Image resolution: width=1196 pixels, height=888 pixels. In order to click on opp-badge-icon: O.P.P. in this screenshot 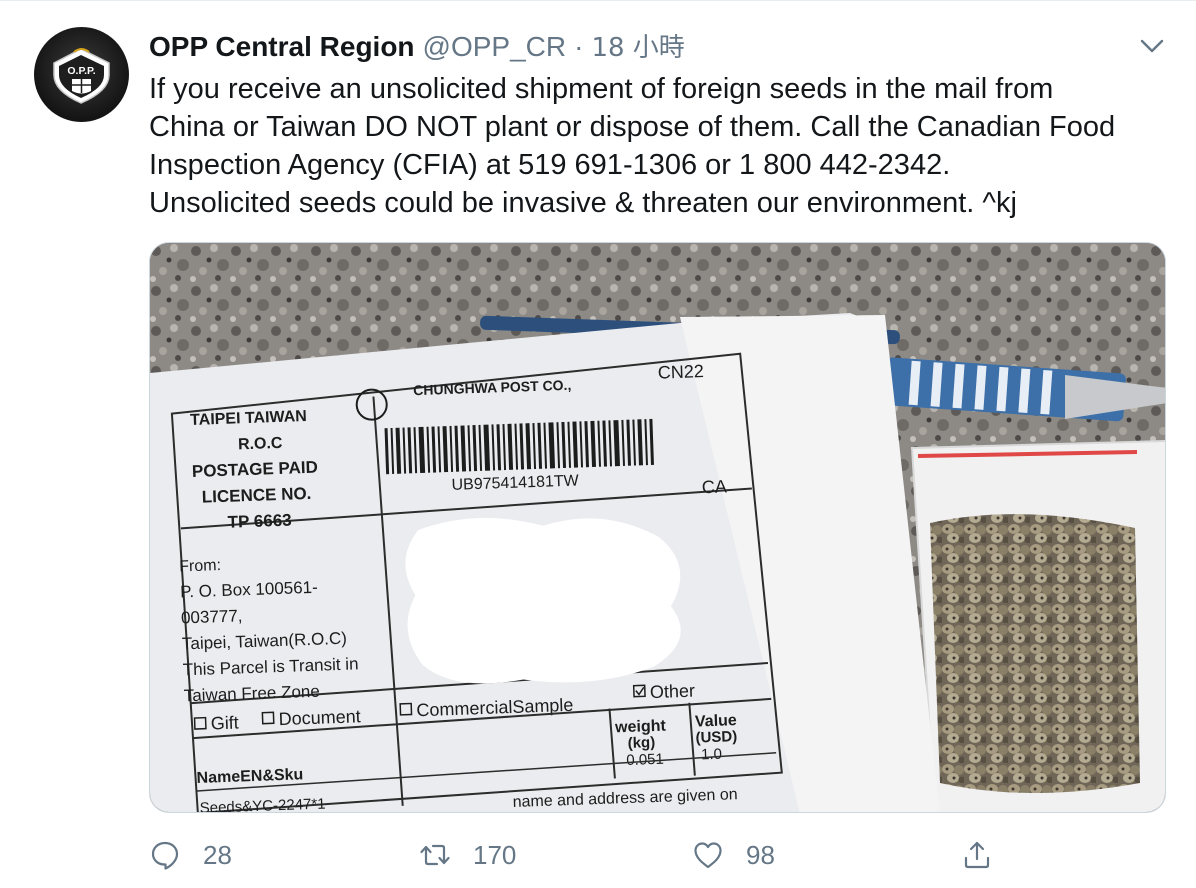, I will do `click(81, 76)`.